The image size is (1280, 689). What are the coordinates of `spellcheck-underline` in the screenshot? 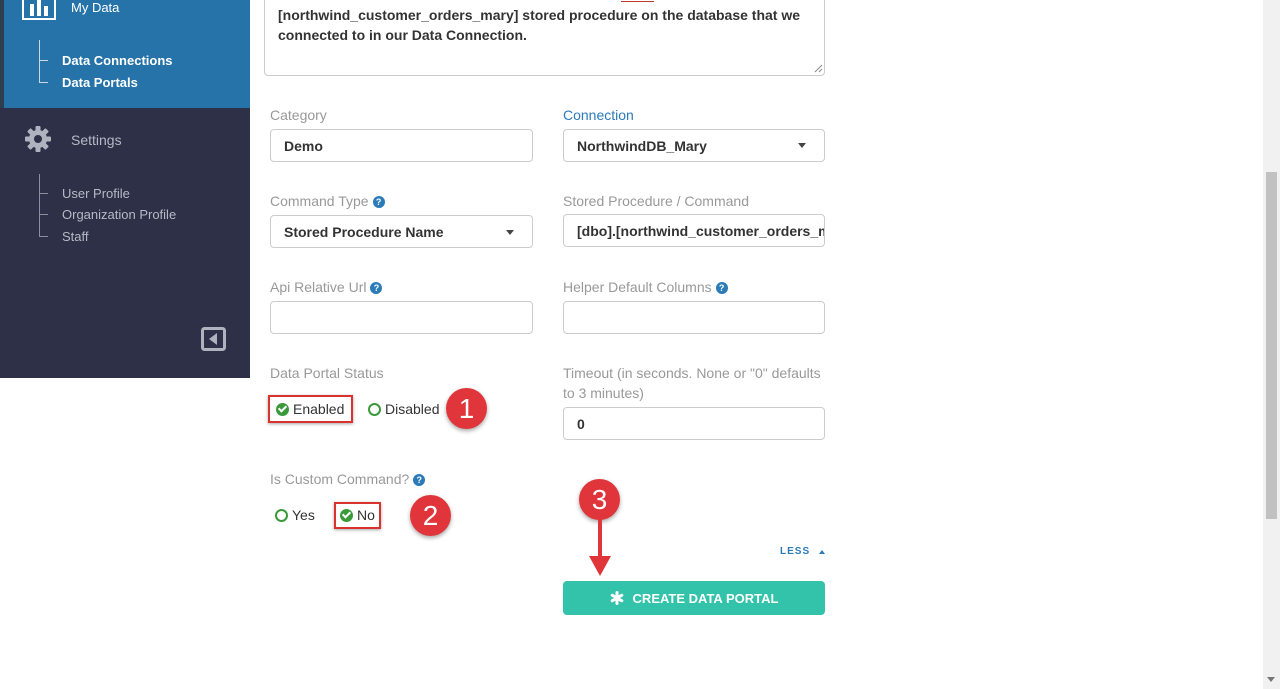 It's located at (637, 1).